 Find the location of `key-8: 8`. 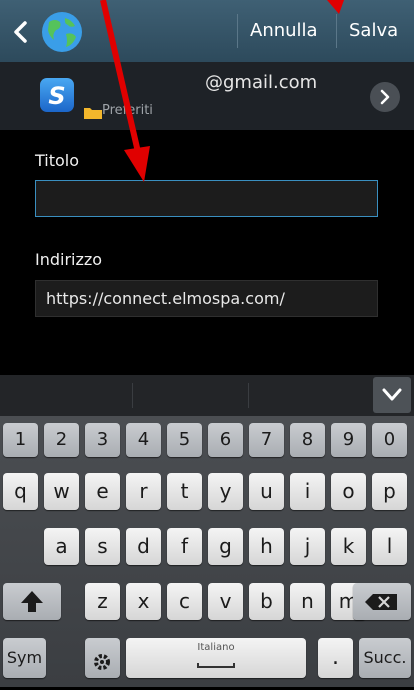

key-8: 8 is located at coordinates (307, 440).